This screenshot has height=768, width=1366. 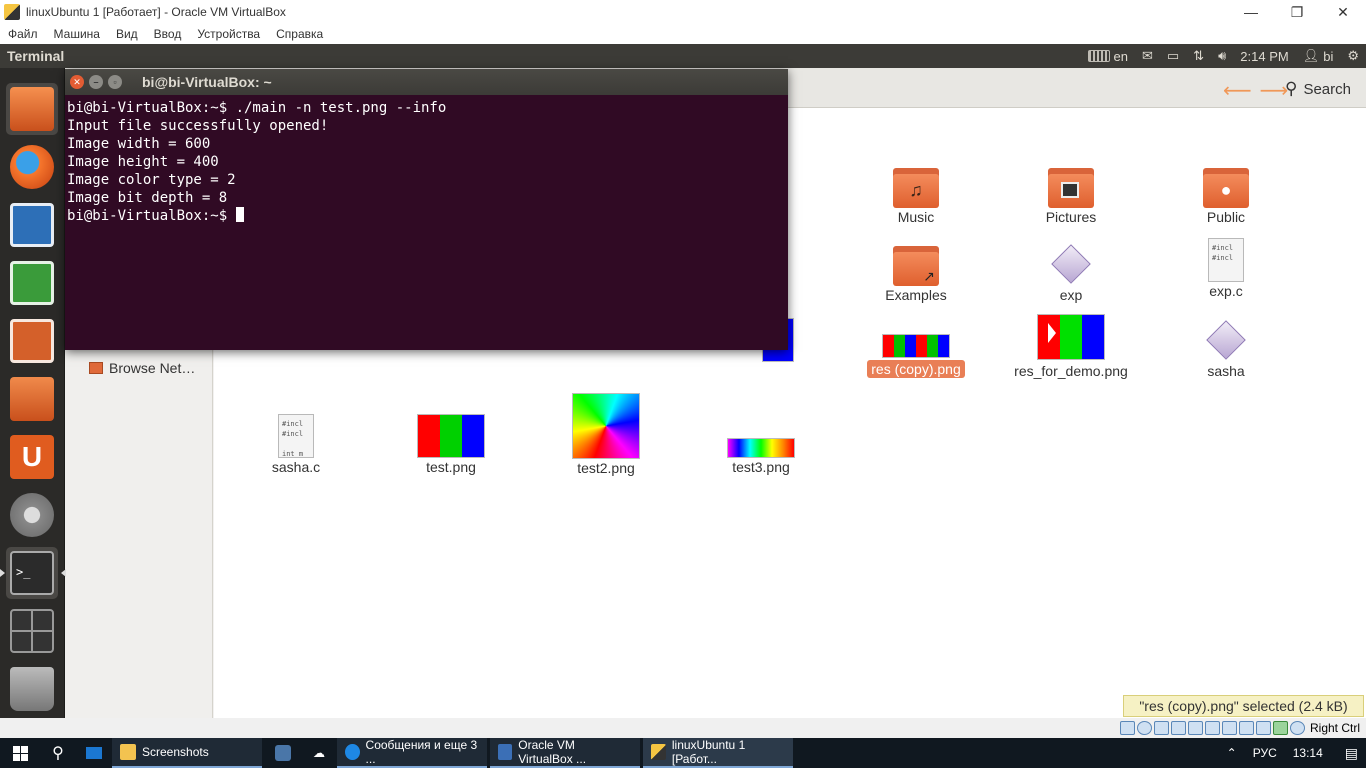 I want to click on terminal-line: Image height = 400, so click(x=143, y=162).